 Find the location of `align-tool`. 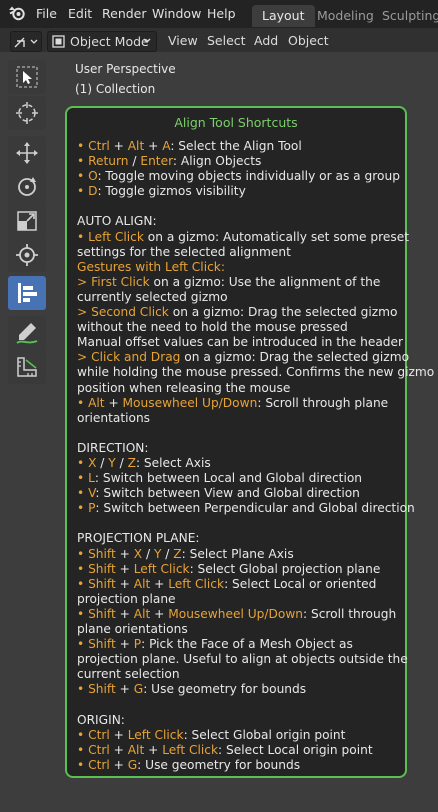

align-tool is located at coordinates (27, 293).